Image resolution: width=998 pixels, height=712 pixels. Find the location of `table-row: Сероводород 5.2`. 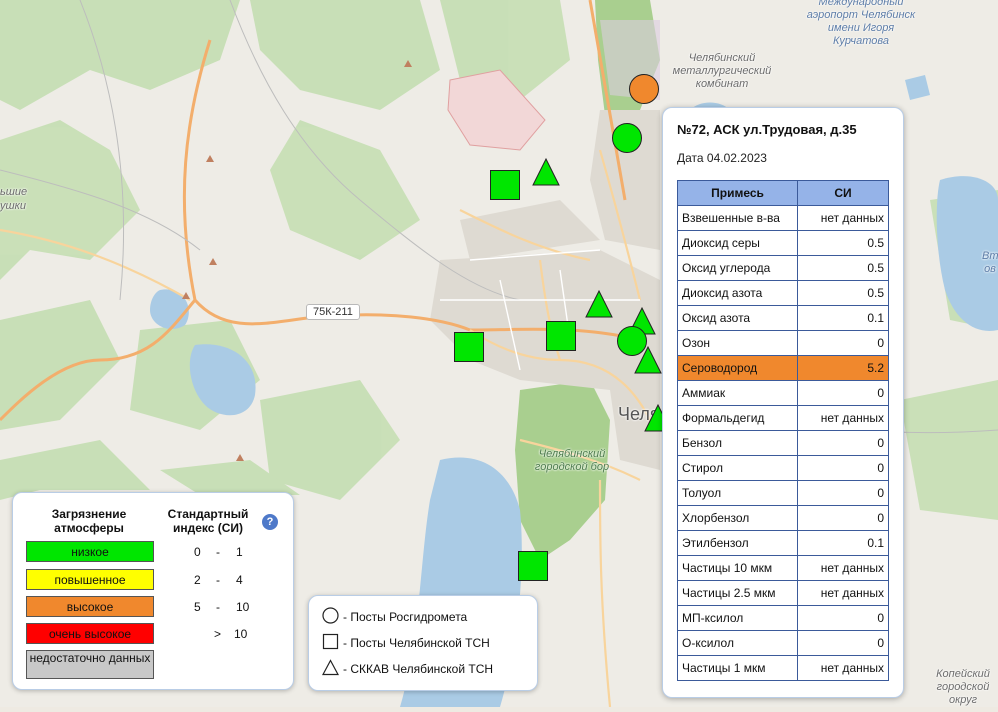

table-row: Сероводород 5.2 is located at coordinates (783, 368).